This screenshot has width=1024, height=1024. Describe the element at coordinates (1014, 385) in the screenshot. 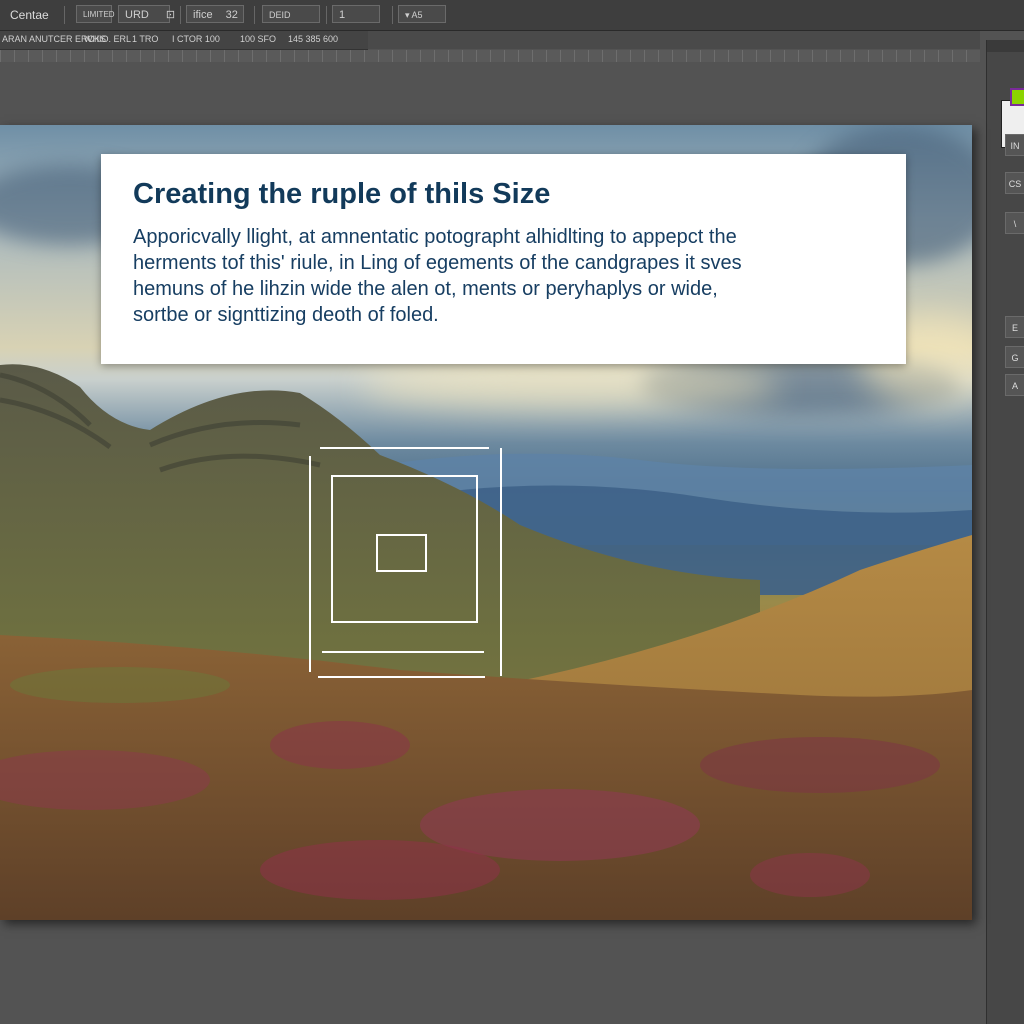

I see `panel-button-a: A` at that location.